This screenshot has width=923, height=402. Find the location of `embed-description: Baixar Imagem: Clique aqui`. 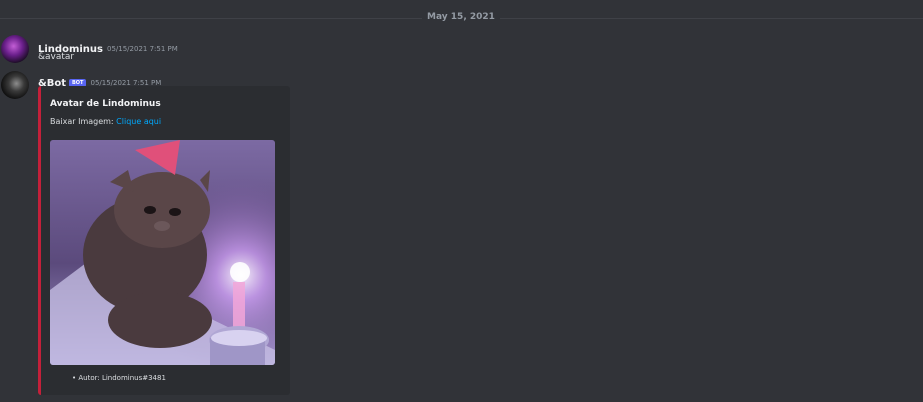

embed-description: Baixar Imagem: Clique aqui is located at coordinates (105, 121).